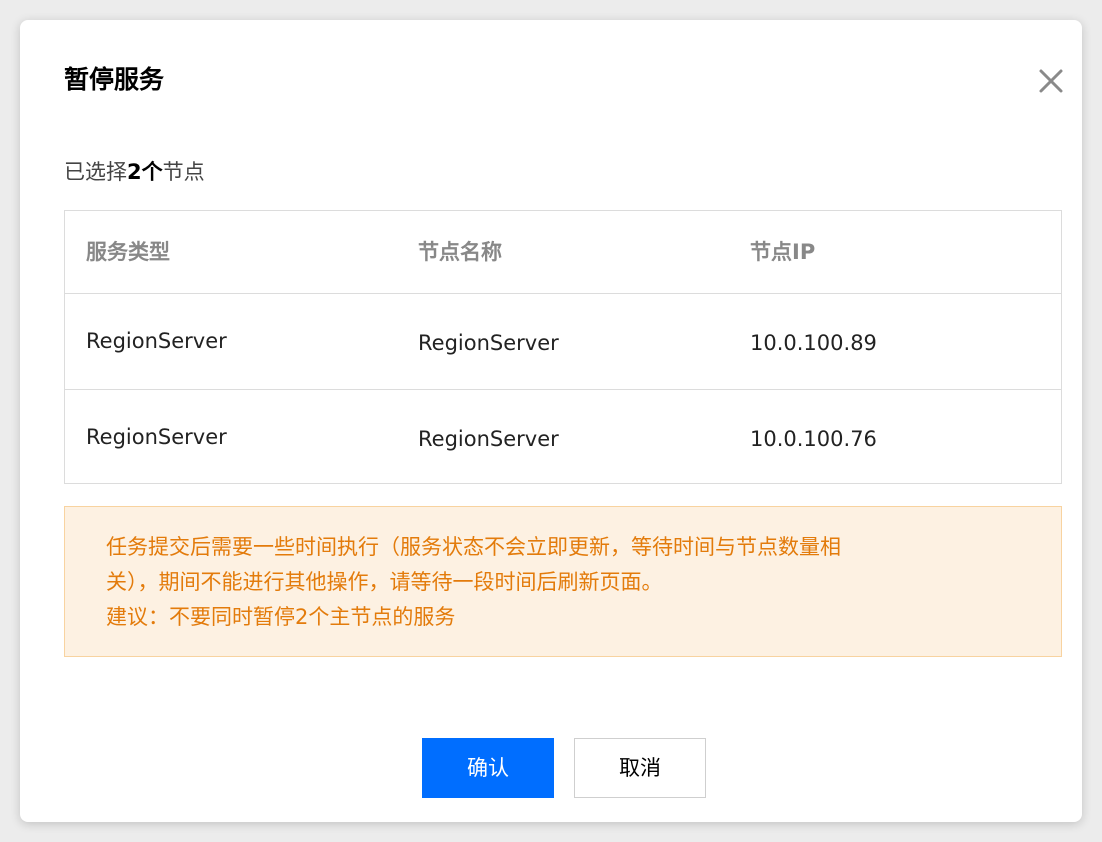 The height and width of the screenshot is (842, 1102). I want to click on selected-nodes-summary: 已选择2个节点, so click(134, 172).